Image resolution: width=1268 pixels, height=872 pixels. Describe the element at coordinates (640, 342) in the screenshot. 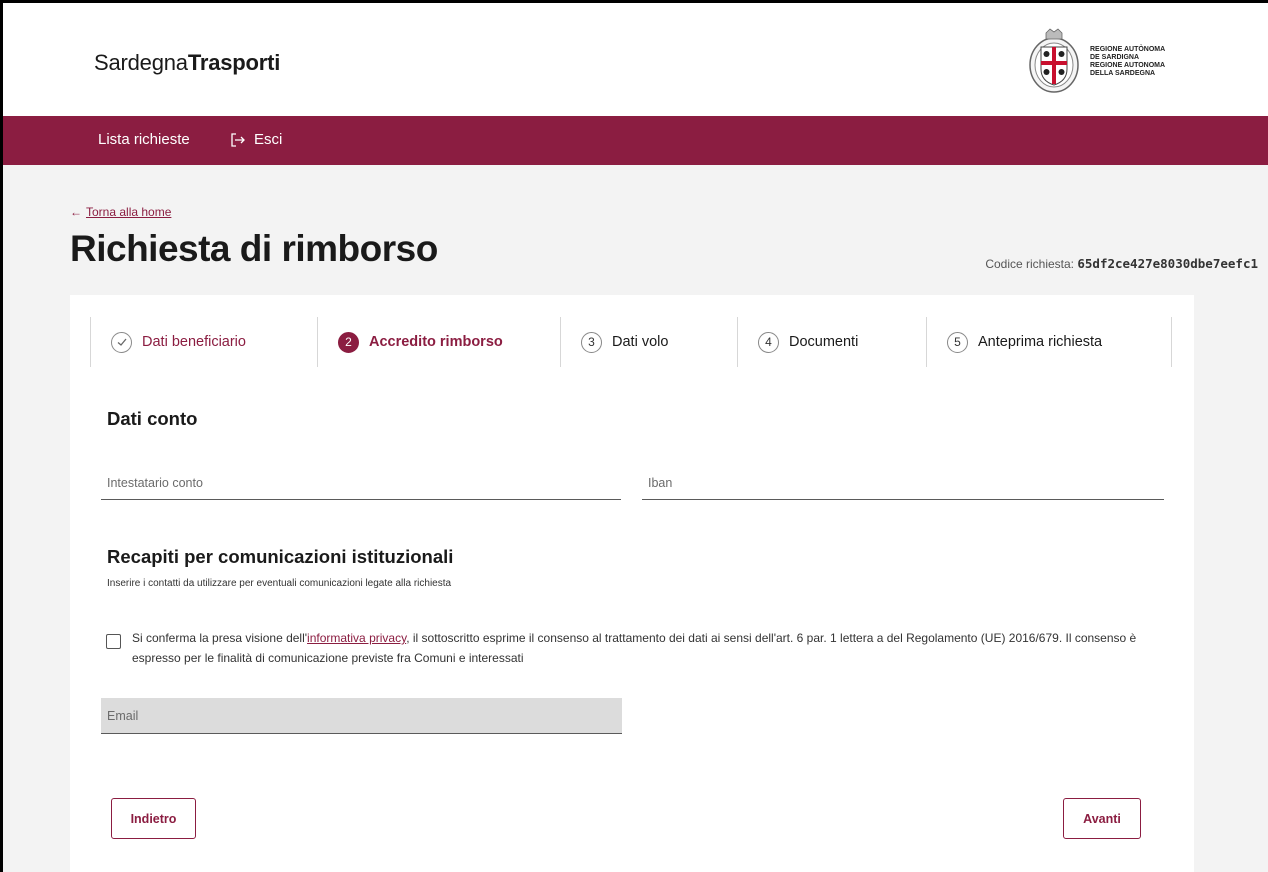

I see `step-label: Dati volo` at that location.